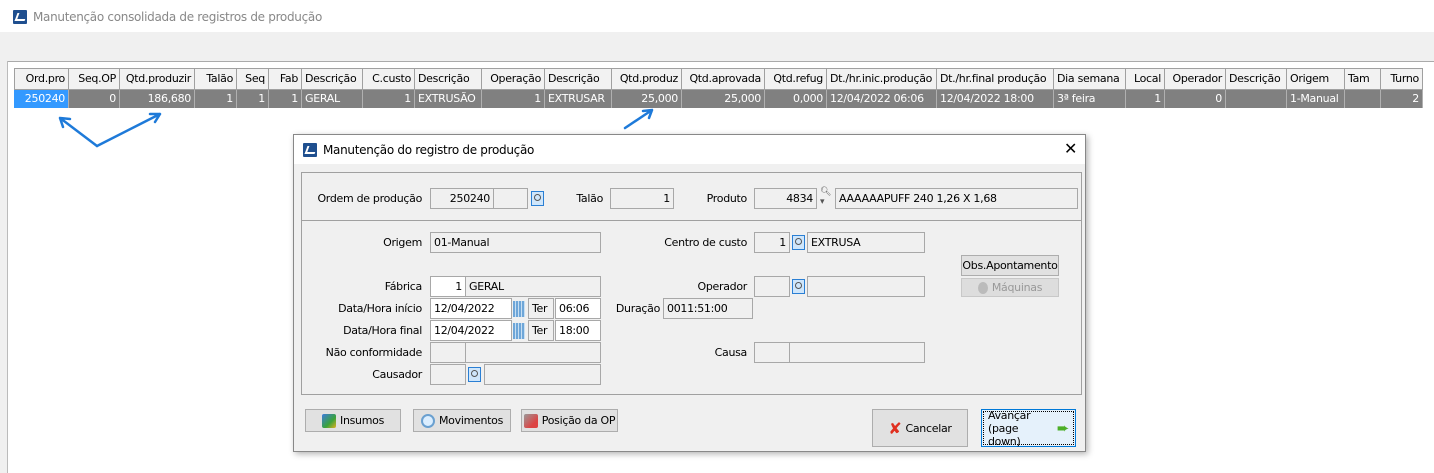 The image size is (1434, 473). Describe the element at coordinates (928, 428) in the screenshot. I see `cancelar-label: Cancelar` at that location.